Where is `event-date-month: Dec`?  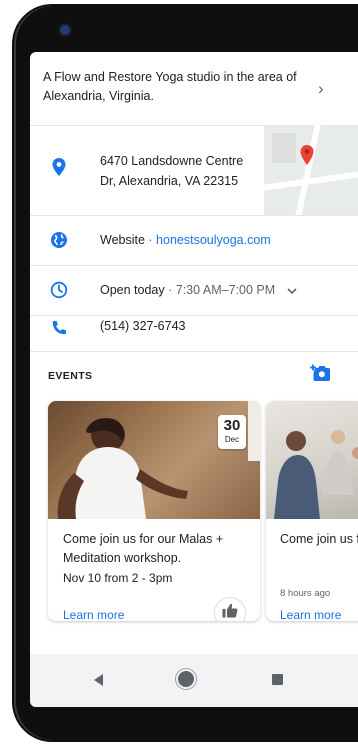
event-date-month: Dec is located at coordinates (232, 439).